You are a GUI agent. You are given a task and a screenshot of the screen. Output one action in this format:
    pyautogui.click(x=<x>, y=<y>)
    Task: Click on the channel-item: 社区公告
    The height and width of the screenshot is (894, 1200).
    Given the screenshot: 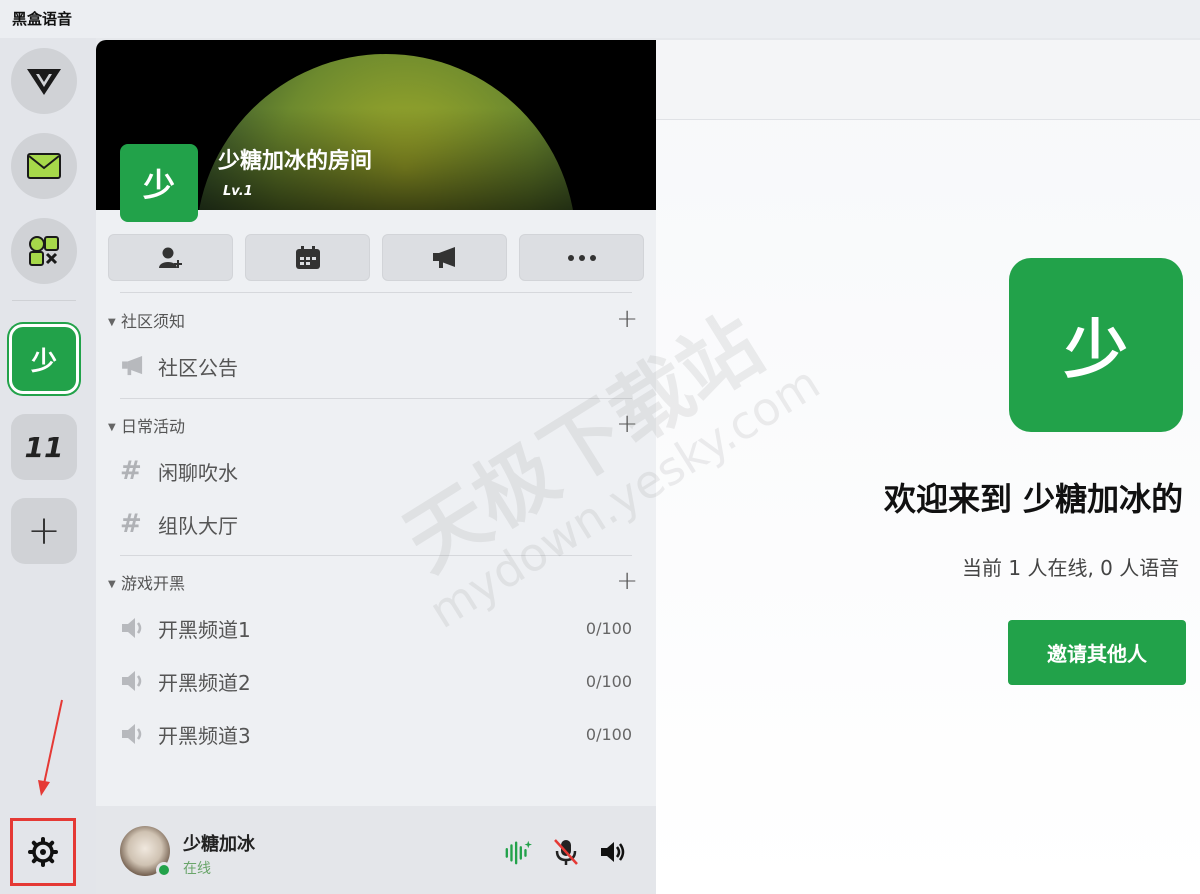 What is the action you would take?
    pyautogui.click(x=376, y=366)
    